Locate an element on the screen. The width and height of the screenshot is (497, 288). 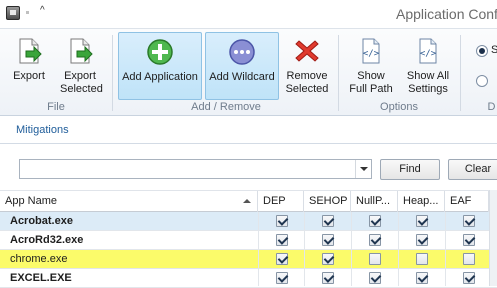
app-name-cell: Acrobat.exe is located at coordinates (41, 221).